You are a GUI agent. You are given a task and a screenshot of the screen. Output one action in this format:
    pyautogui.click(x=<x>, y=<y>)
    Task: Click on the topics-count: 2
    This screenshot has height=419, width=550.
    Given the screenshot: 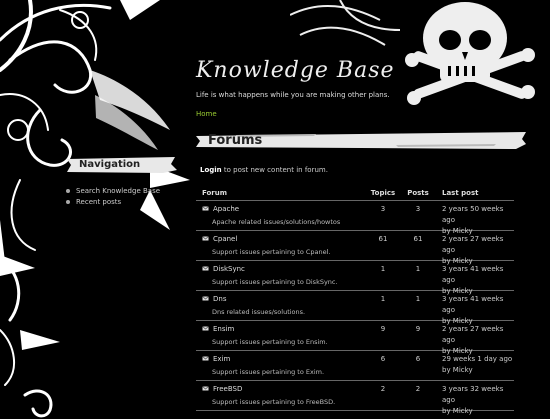 What is the action you would take?
    pyautogui.click(x=383, y=389)
    